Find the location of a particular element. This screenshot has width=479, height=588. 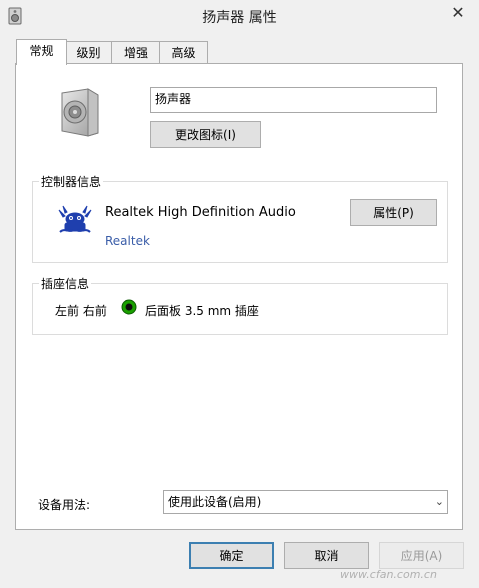

tab-advanced: 高级 is located at coordinates (183, 52).